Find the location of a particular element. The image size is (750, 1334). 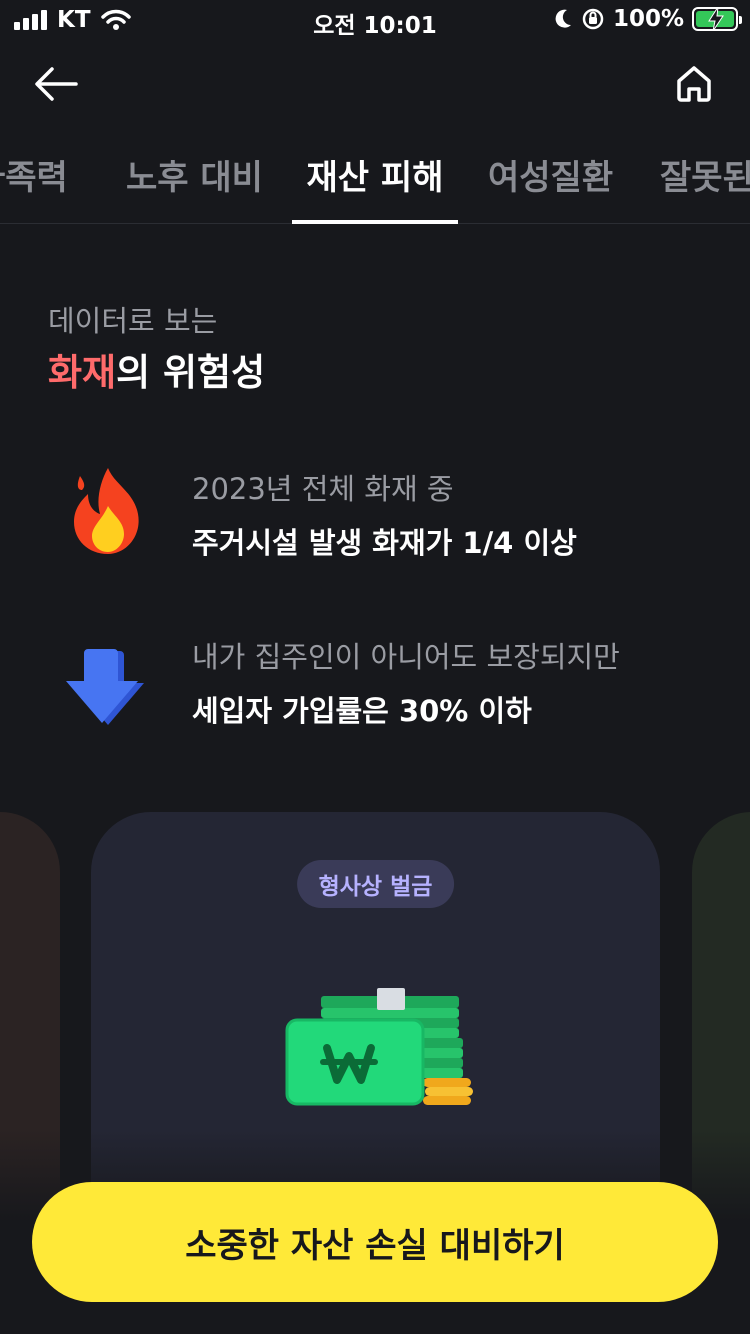

section-title: 화재의 위험성 is located at coordinates (156, 369).